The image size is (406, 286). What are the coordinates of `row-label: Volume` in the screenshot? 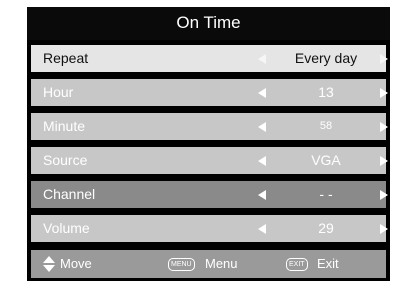 It's located at (66, 228).